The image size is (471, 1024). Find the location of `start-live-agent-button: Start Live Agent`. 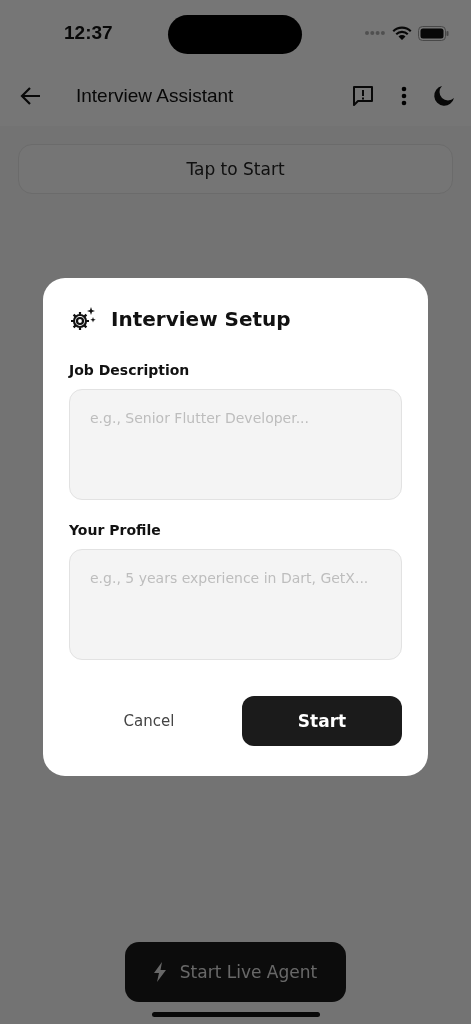

start-live-agent-button: Start Live Agent is located at coordinates (235, 972).